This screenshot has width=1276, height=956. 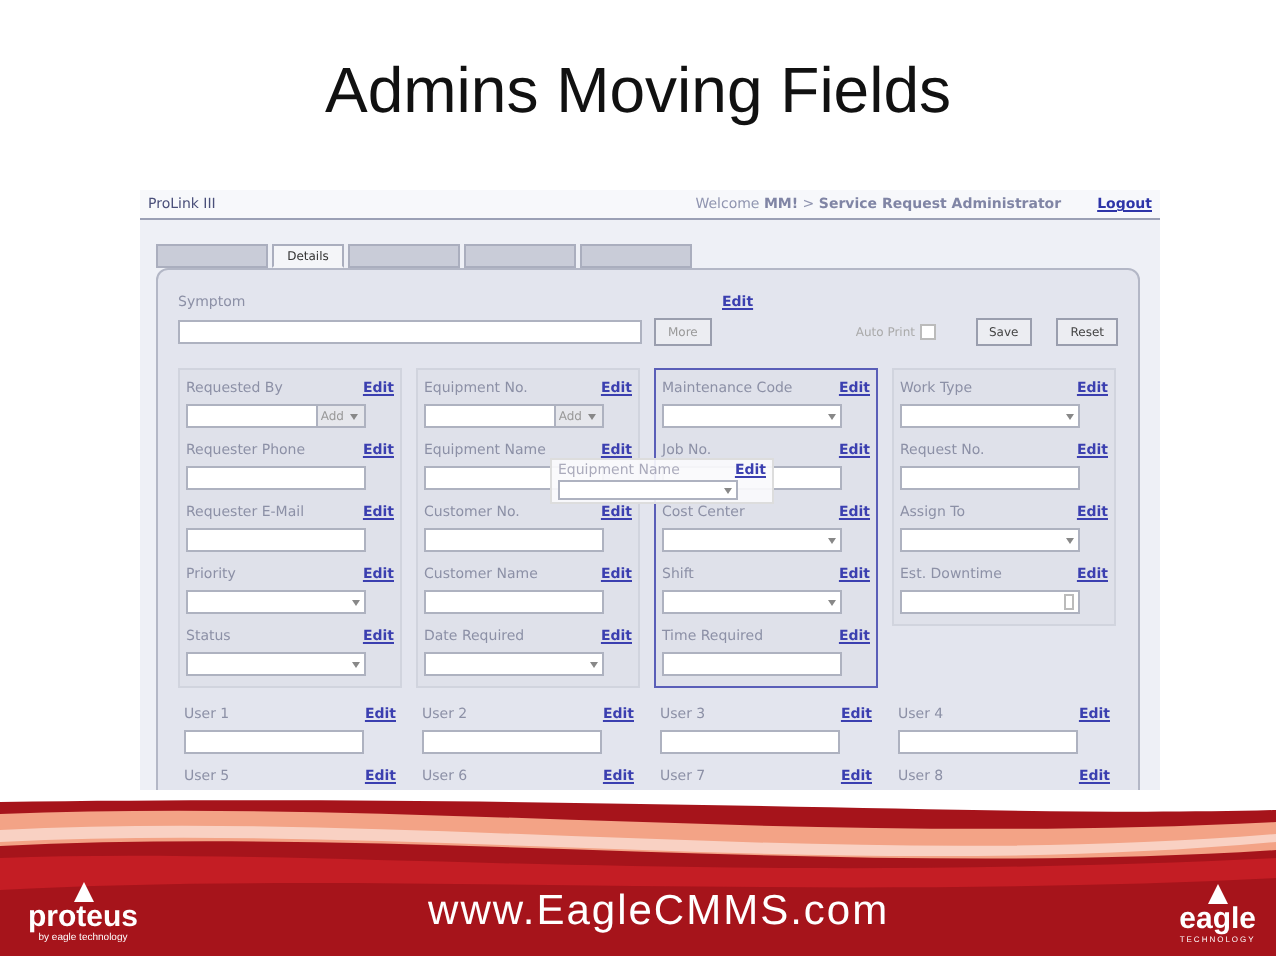 What do you see at coordinates (659, 912) in the screenshot?
I see `website-url: www.EagleCMMS.com` at bounding box center [659, 912].